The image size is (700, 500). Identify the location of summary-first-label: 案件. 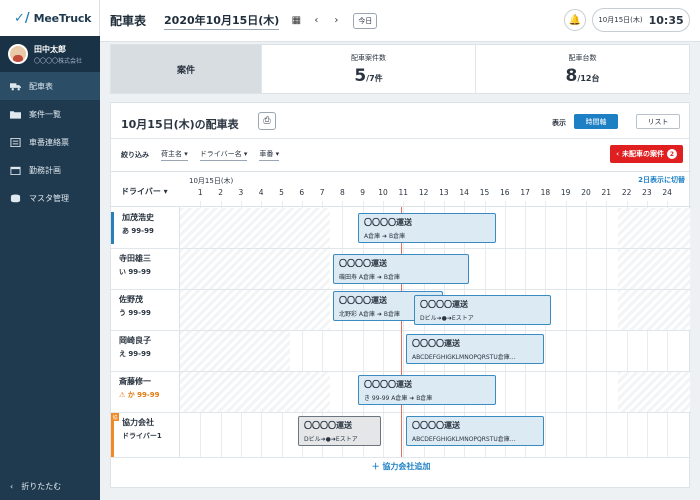
(185, 70).